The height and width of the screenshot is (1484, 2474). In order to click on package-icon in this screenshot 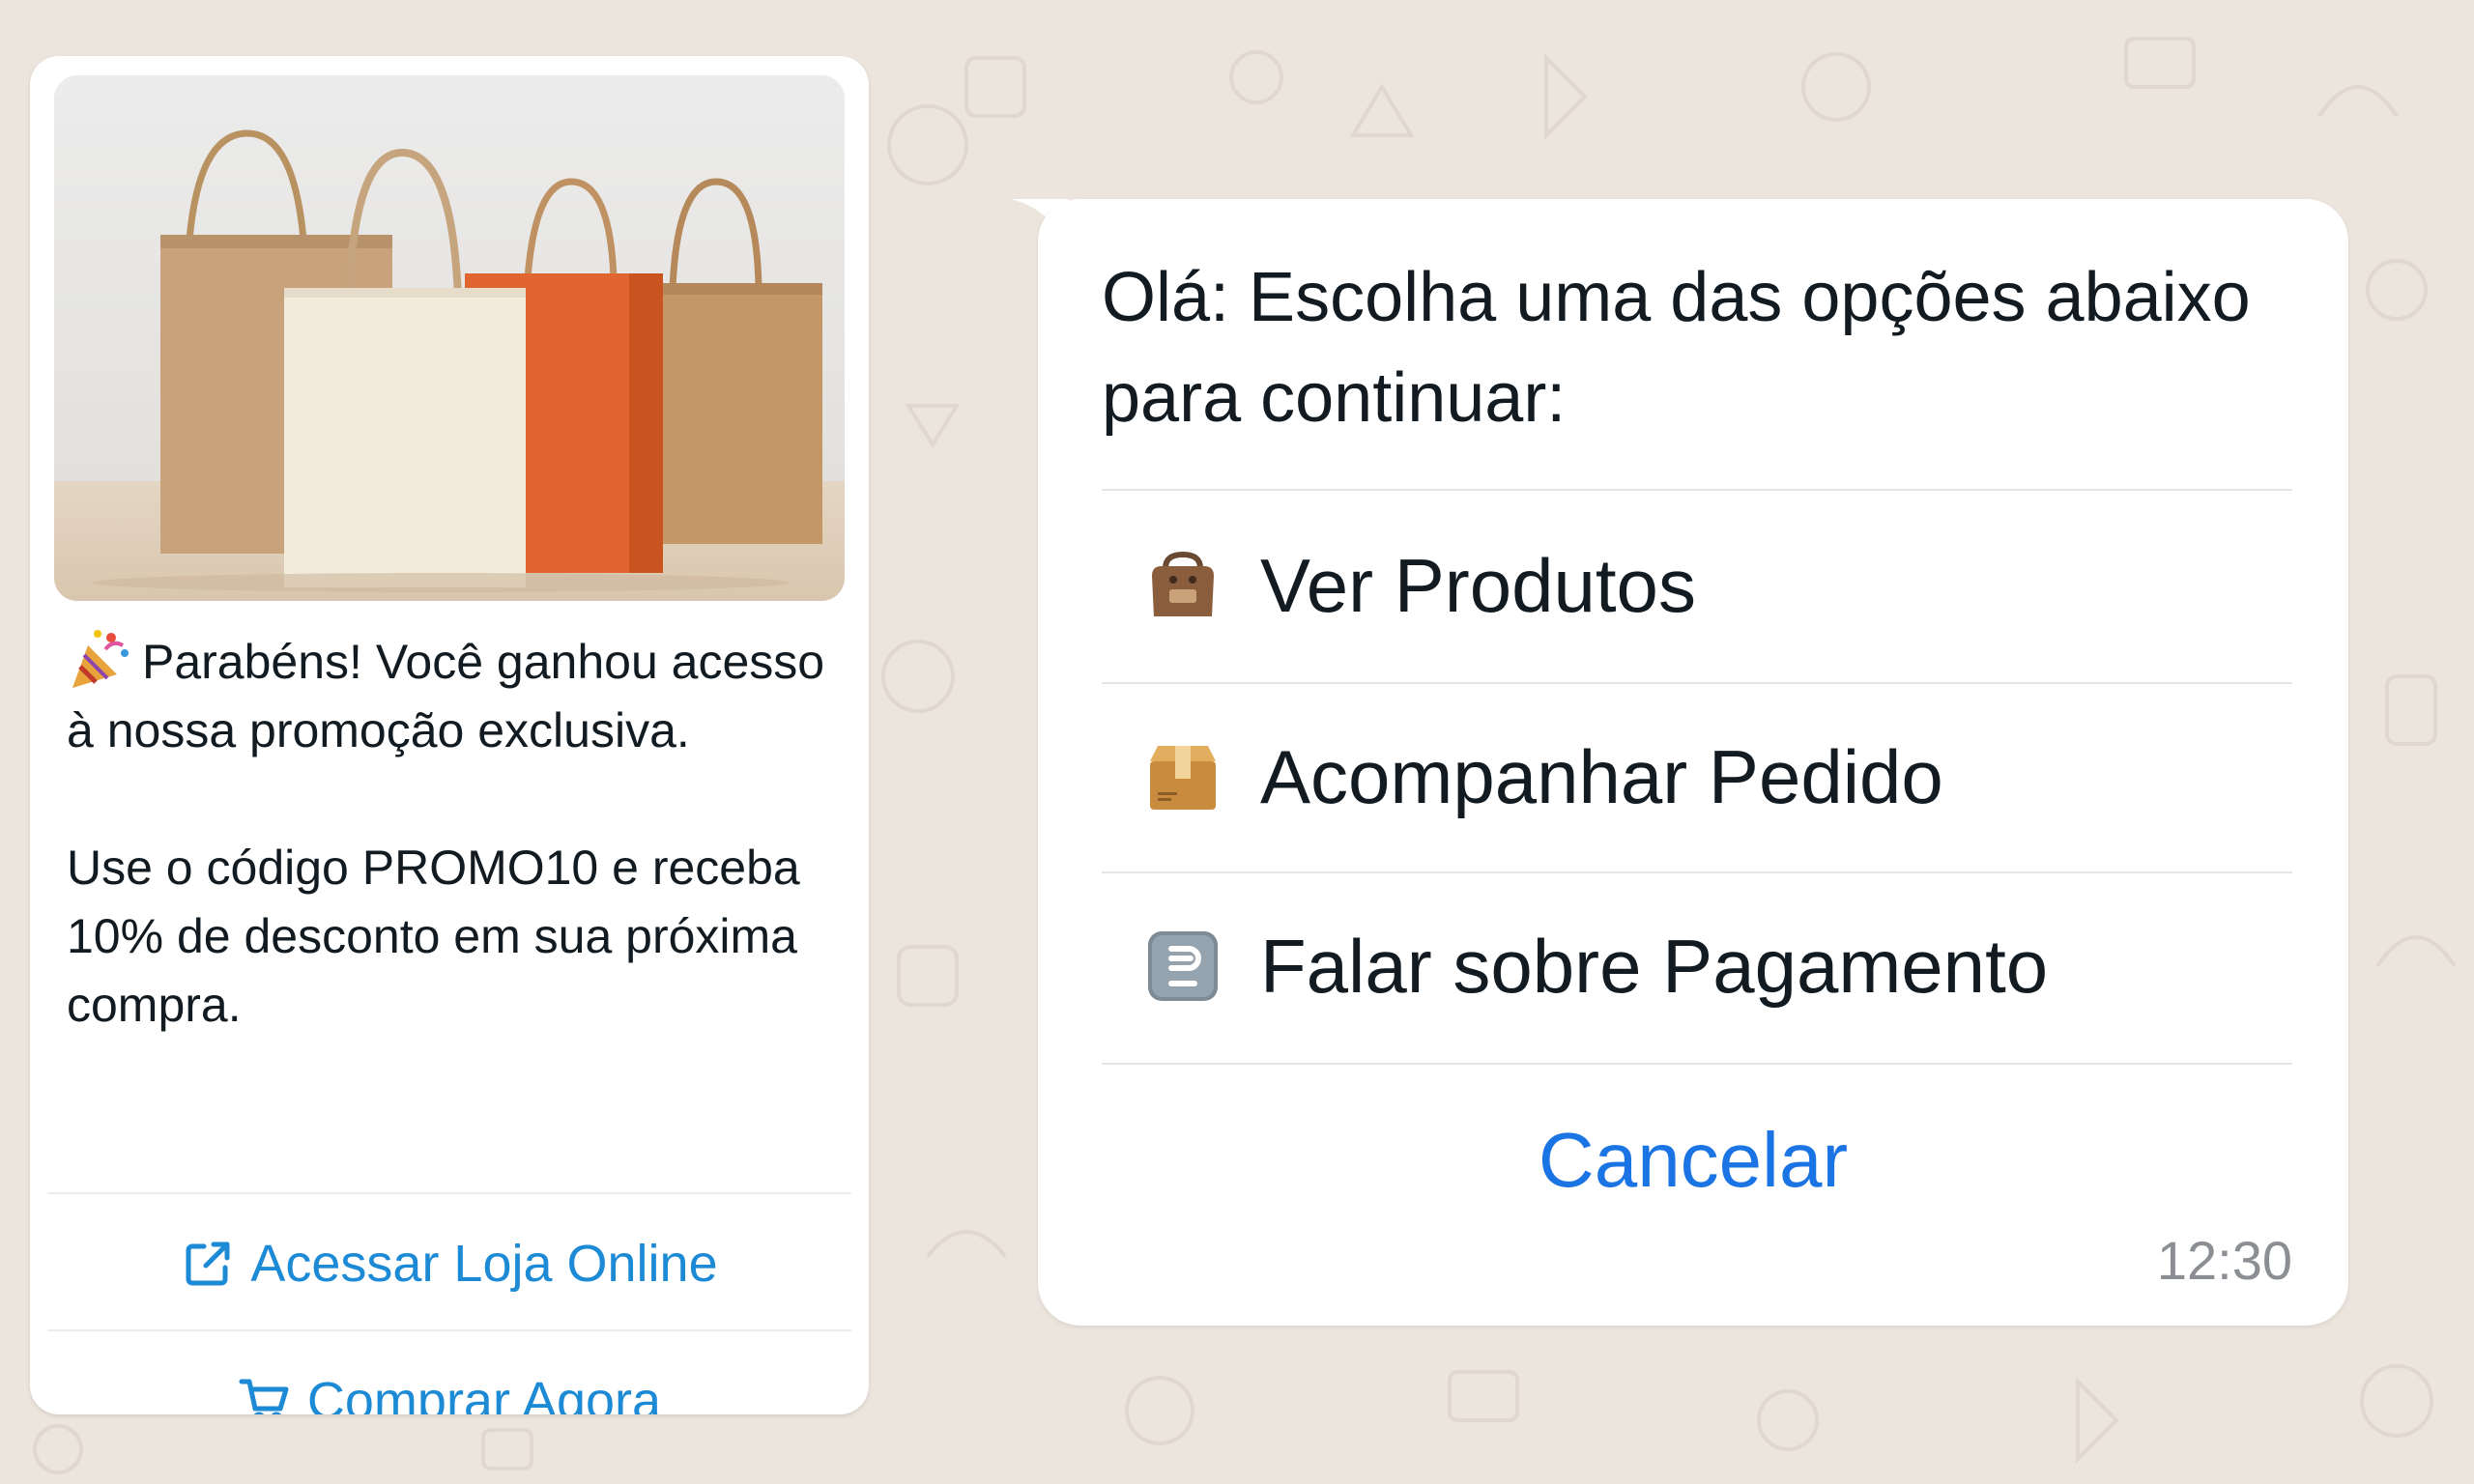, I will do `click(1183, 777)`.